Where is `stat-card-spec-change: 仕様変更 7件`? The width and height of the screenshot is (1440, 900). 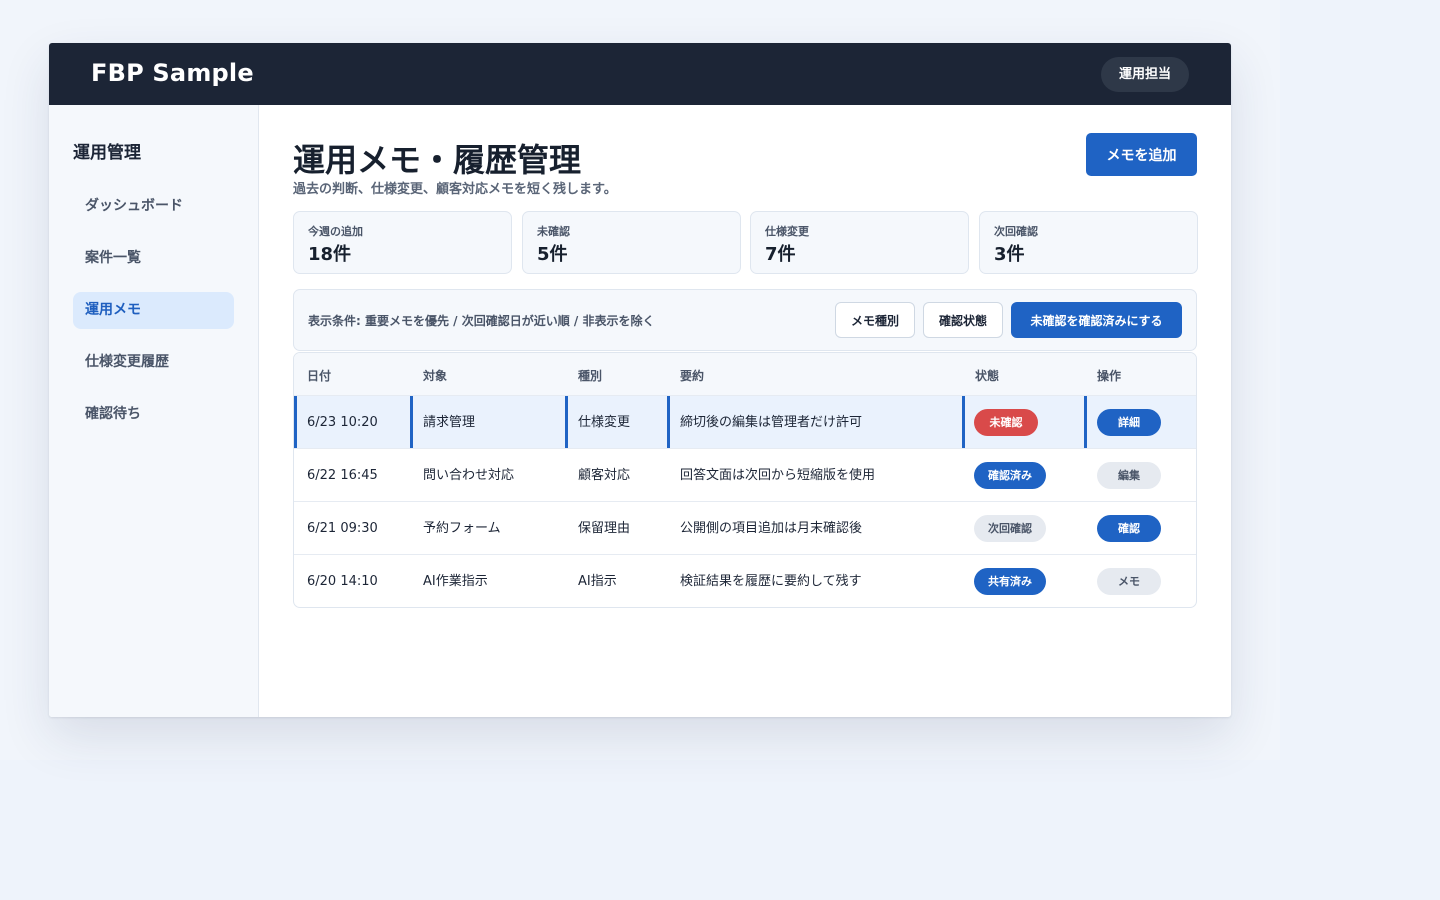
stat-card-spec-change: 仕様変更 7件 is located at coordinates (859, 242).